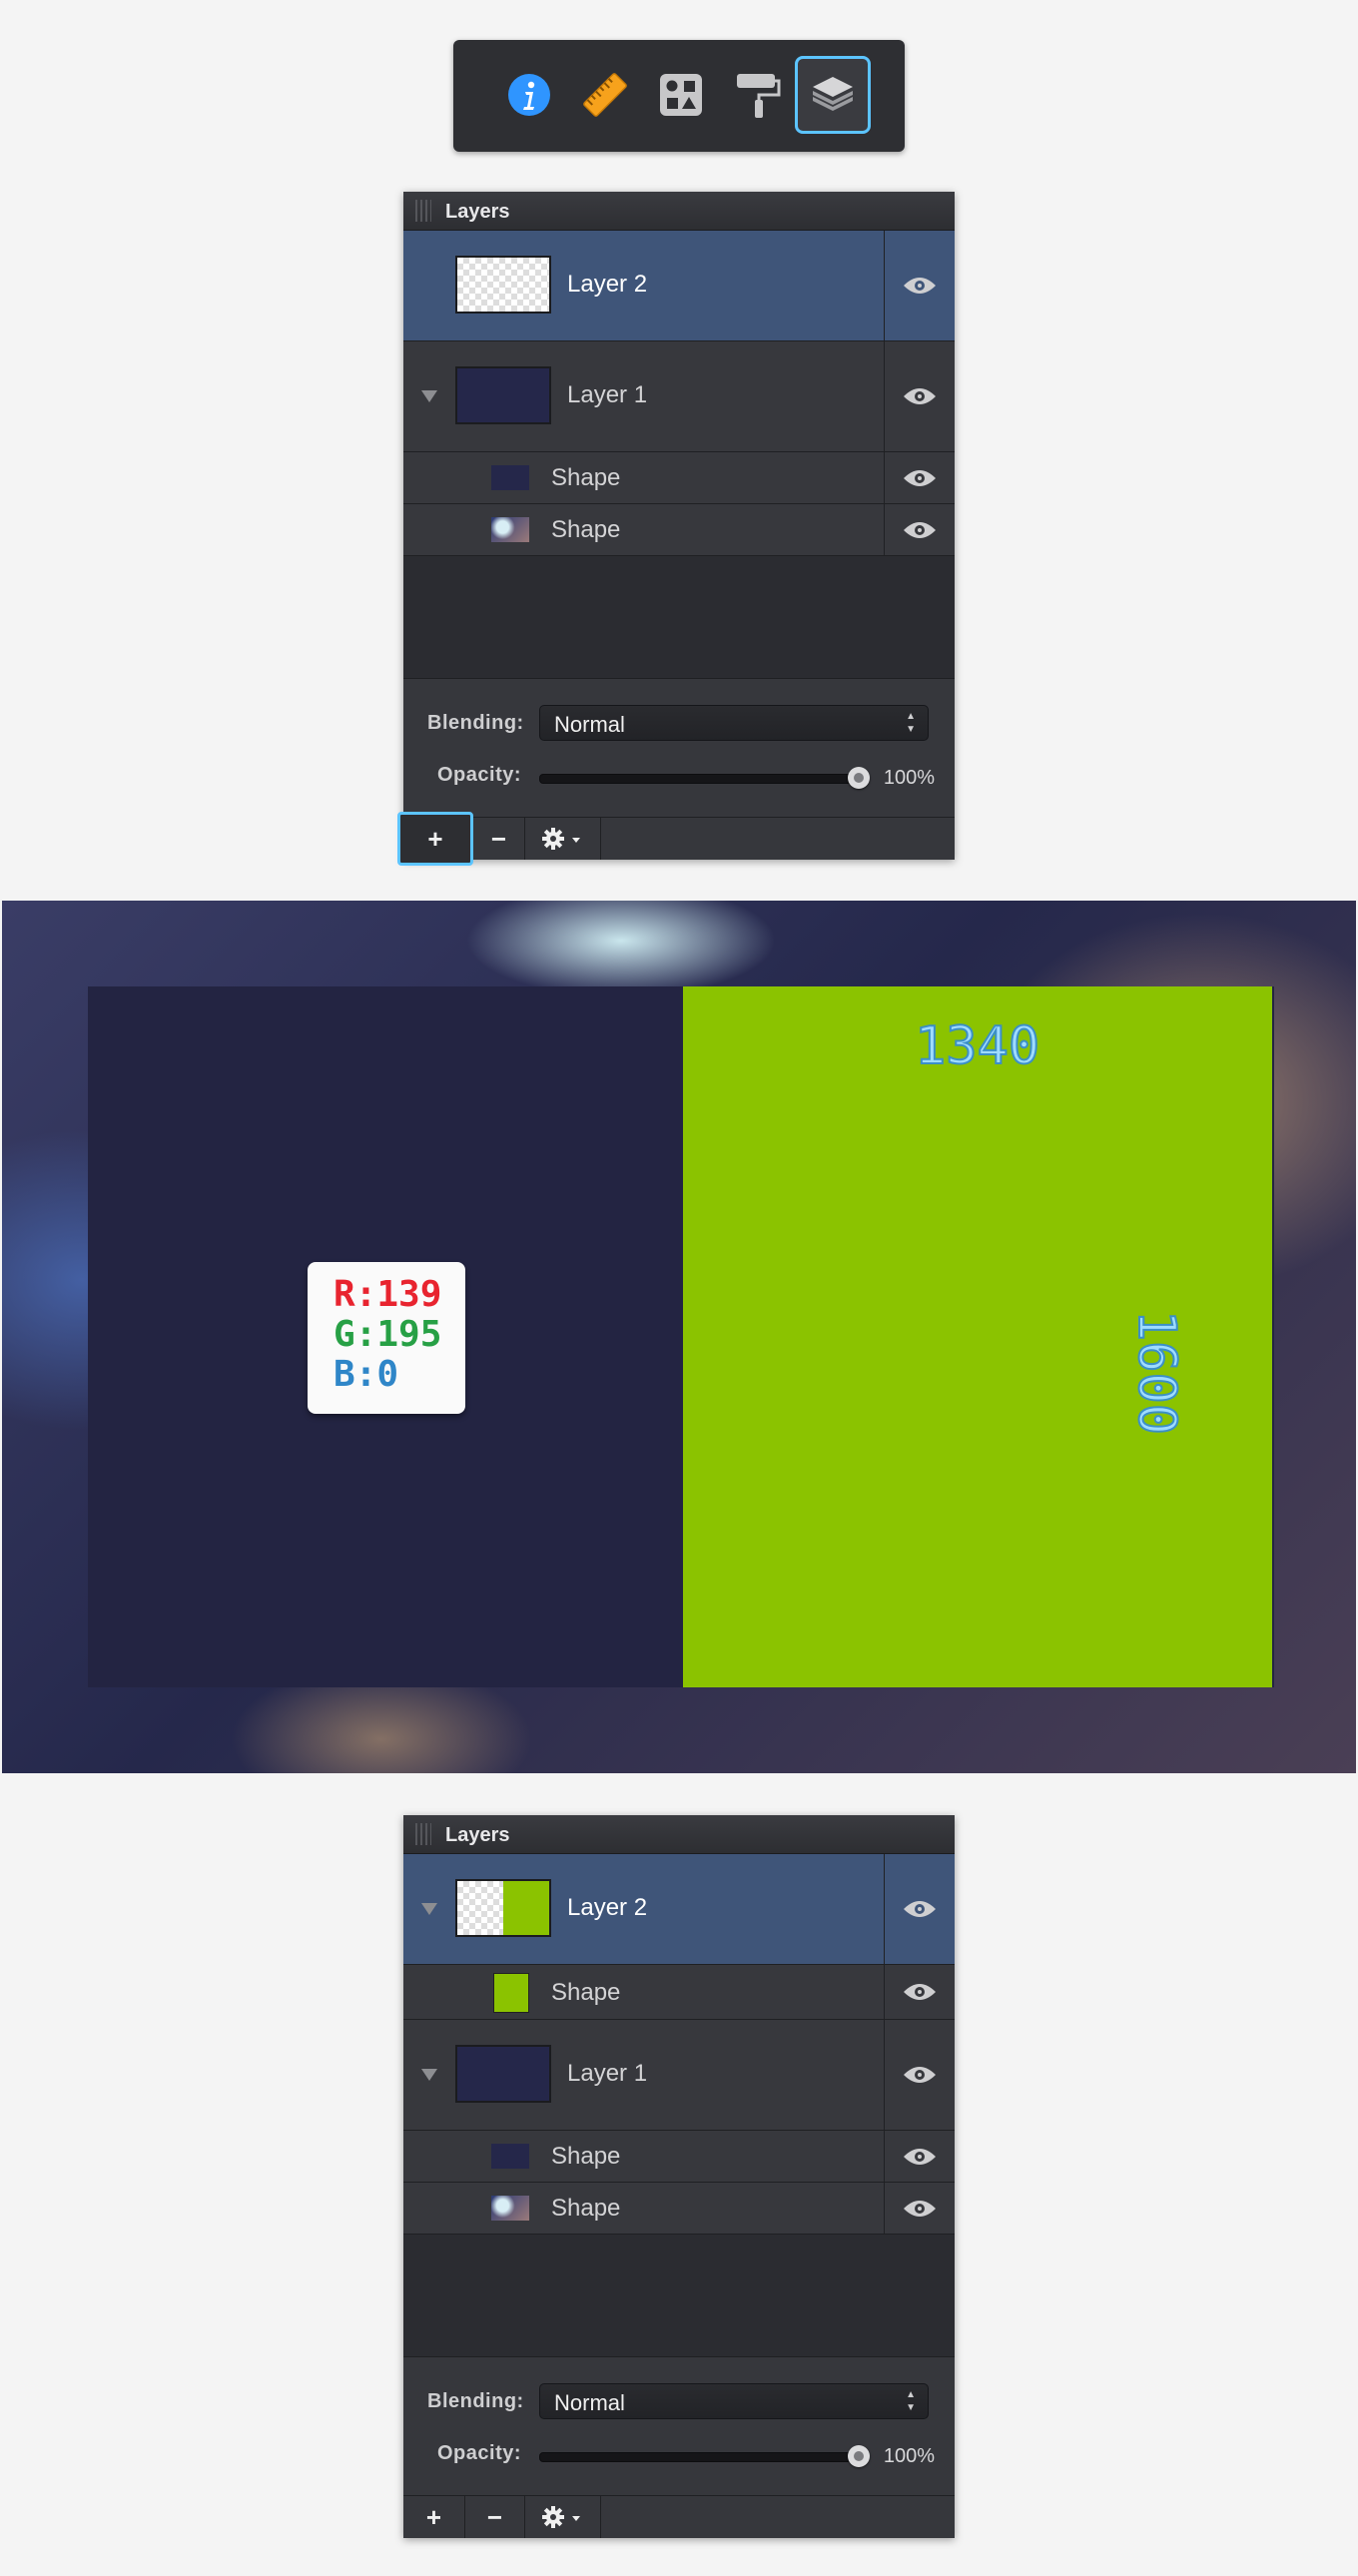 Image resolution: width=1358 pixels, height=2576 pixels. Describe the element at coordinates (366, 1374) in the screenshot. I see `blue-value: B:0` at that location.